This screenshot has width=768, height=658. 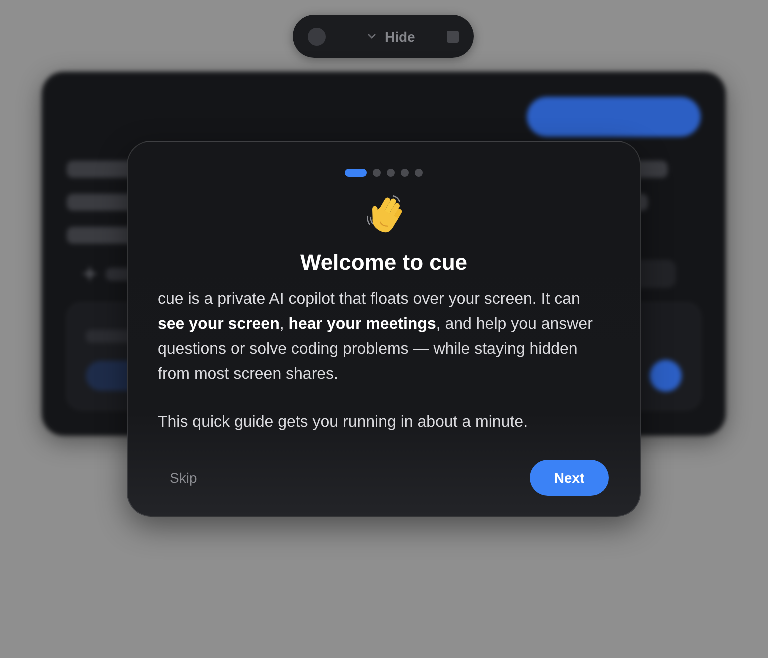 What do you see at coordinates (376, 337) in the screenshot?
I see `body-paragraph: cue is a private AI copilot that floats over your screen. It can see your screen, hear your meetings, and help you answer questions or solve coding problems — while staying hidden from most screen shares.` at bounding box center [376, 337].